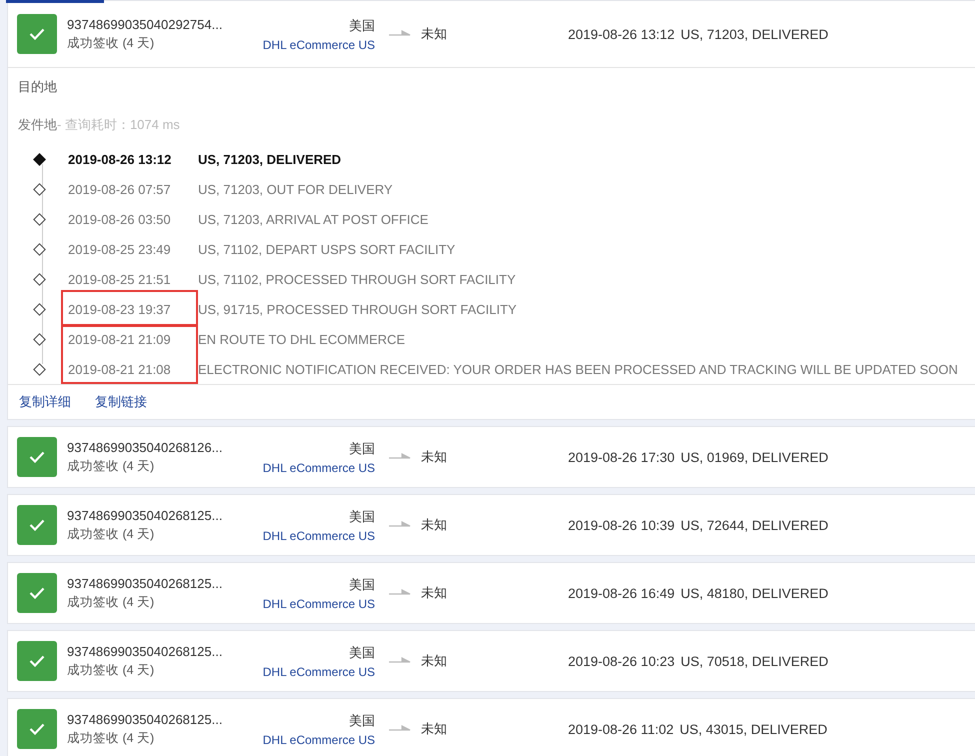 The width and height of the screenshot is (975, 756). What do you see at coordinates (754, 593) in the screenshot?
I see `latest-event: US, 48180, DELIVERED` at bounding box center [754, 593].